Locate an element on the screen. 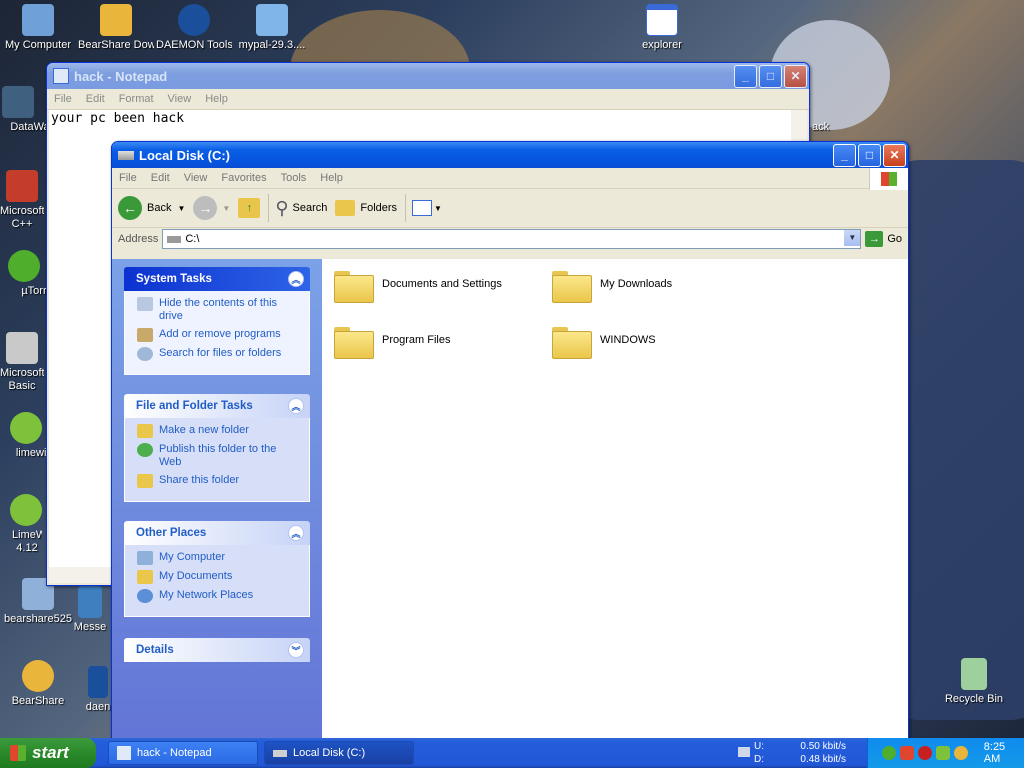  details-panel: Details ︾ is located at coordinates (217, 650).